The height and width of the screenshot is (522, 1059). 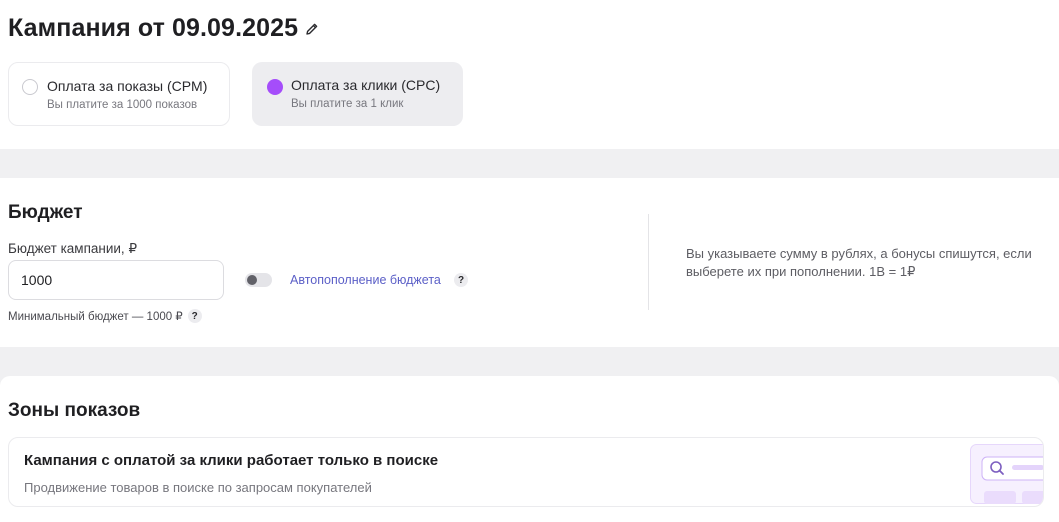 I want to click on payment-option-title: Оплата за показы (CPM), so click(x=127, y=86).